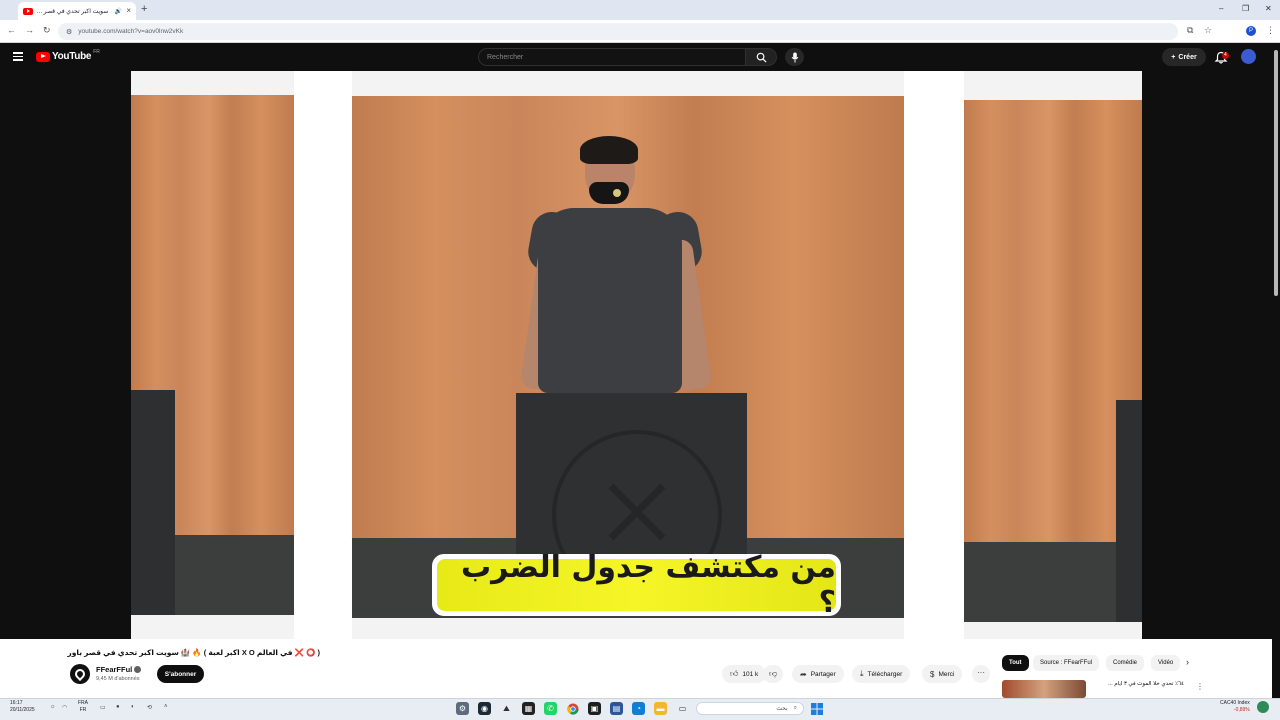  What do you see at coordinates (1166, 663) in the screenshot?
I see `chip-video: Vidéo` at bounding box center [1166, 663].